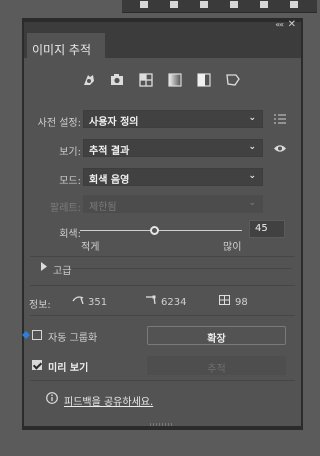 Image resolution: width=320 pixels, height=456 pixels. What do you see at coordinates (90, 247) in the screenshot?
I see `gray-min-label: 적게` at bounding box center [90, 247].